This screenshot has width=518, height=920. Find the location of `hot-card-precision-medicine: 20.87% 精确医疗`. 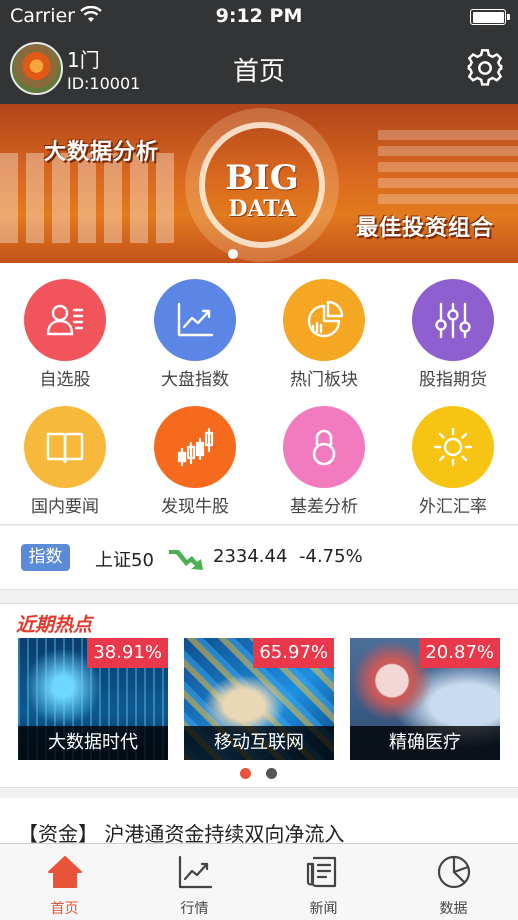

hot-card-precision-medicine: 20.87% 精确医疗 is located at coordinates (425, 699).